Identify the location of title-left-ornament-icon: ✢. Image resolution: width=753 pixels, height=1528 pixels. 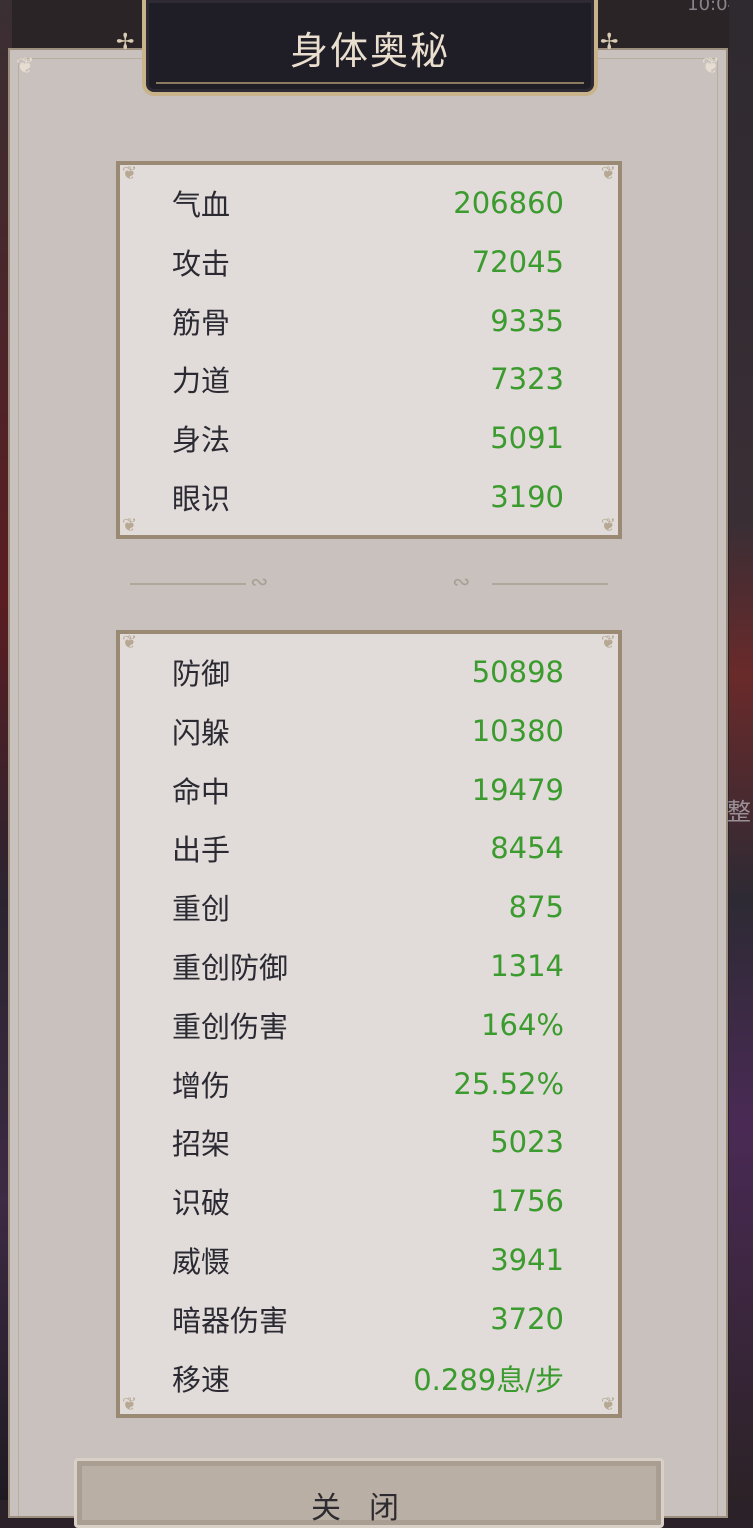
(125, 42).